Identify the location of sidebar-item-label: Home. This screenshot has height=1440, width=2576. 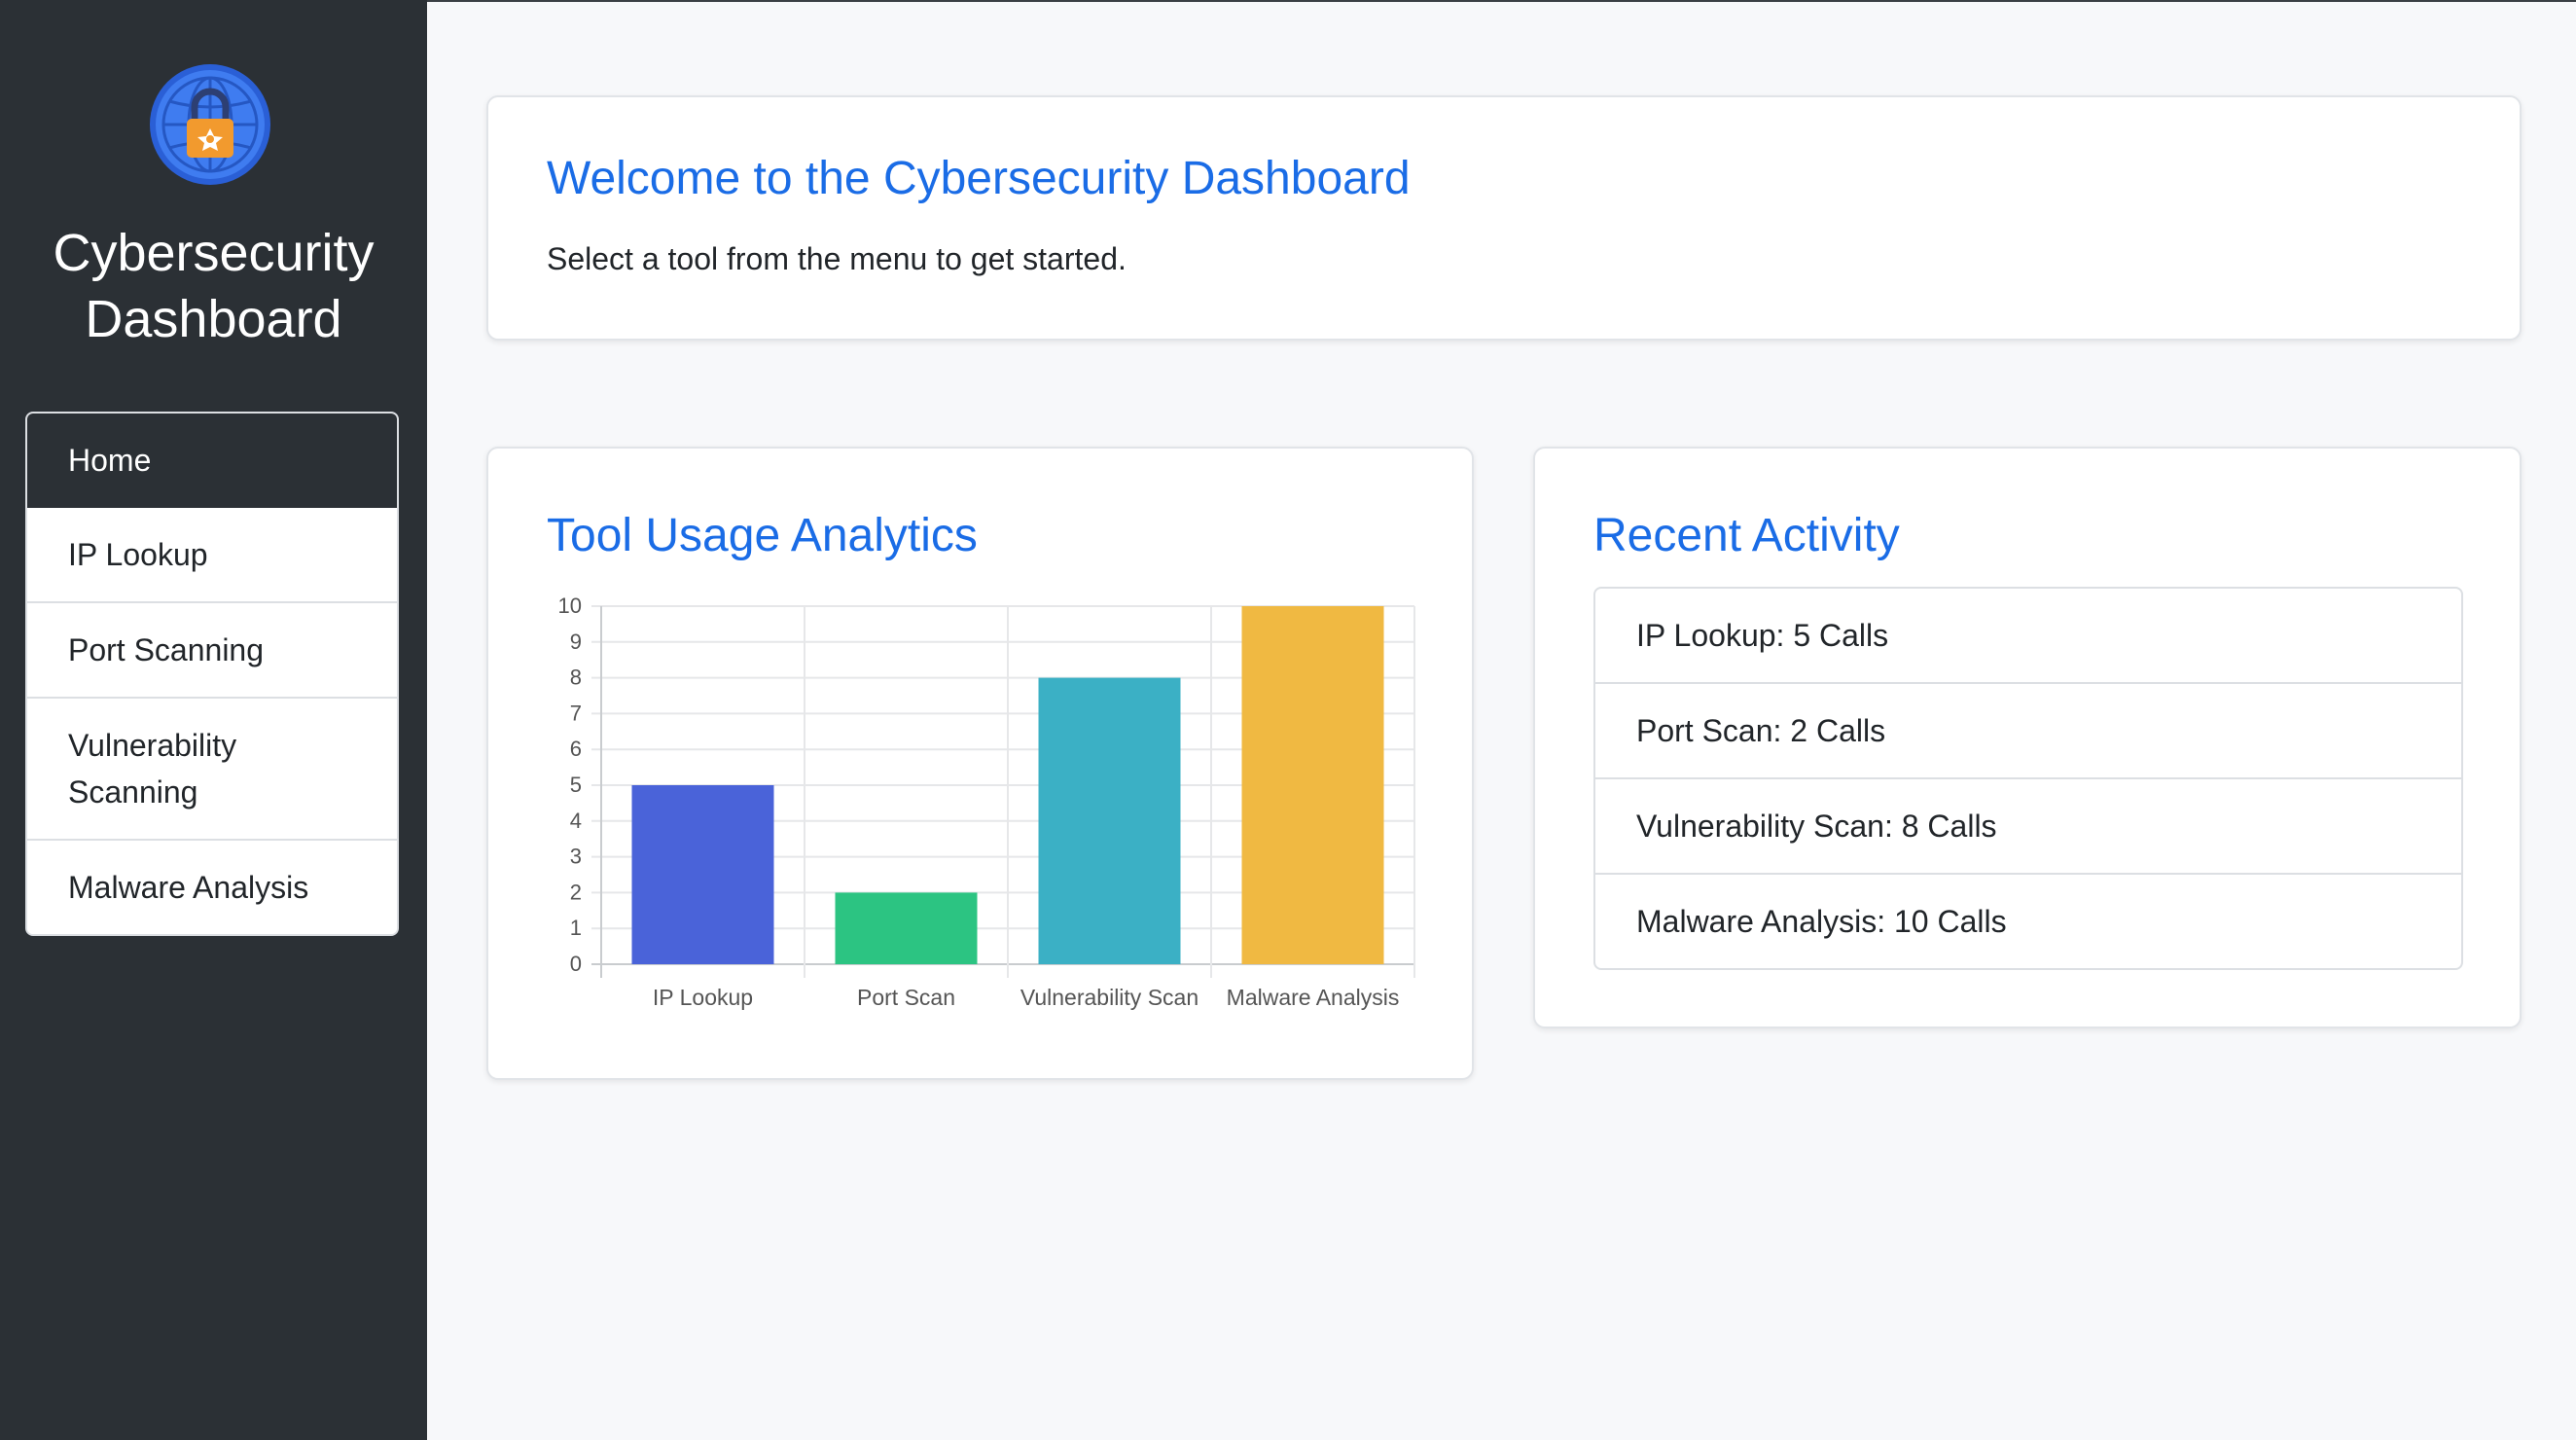
(110, 460).